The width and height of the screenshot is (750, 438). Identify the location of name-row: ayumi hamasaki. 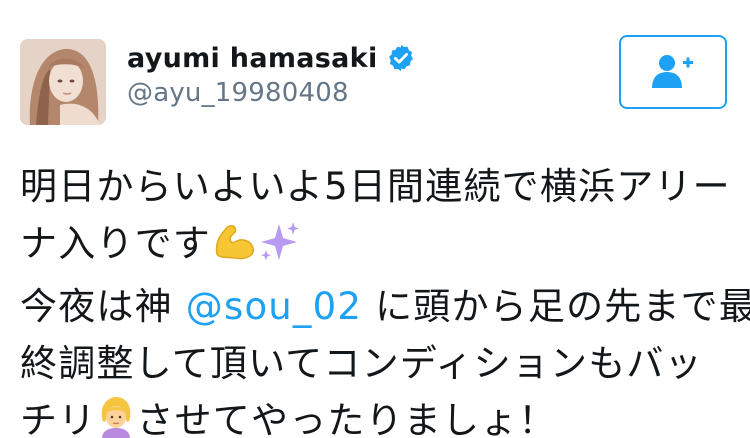
(271, 58).